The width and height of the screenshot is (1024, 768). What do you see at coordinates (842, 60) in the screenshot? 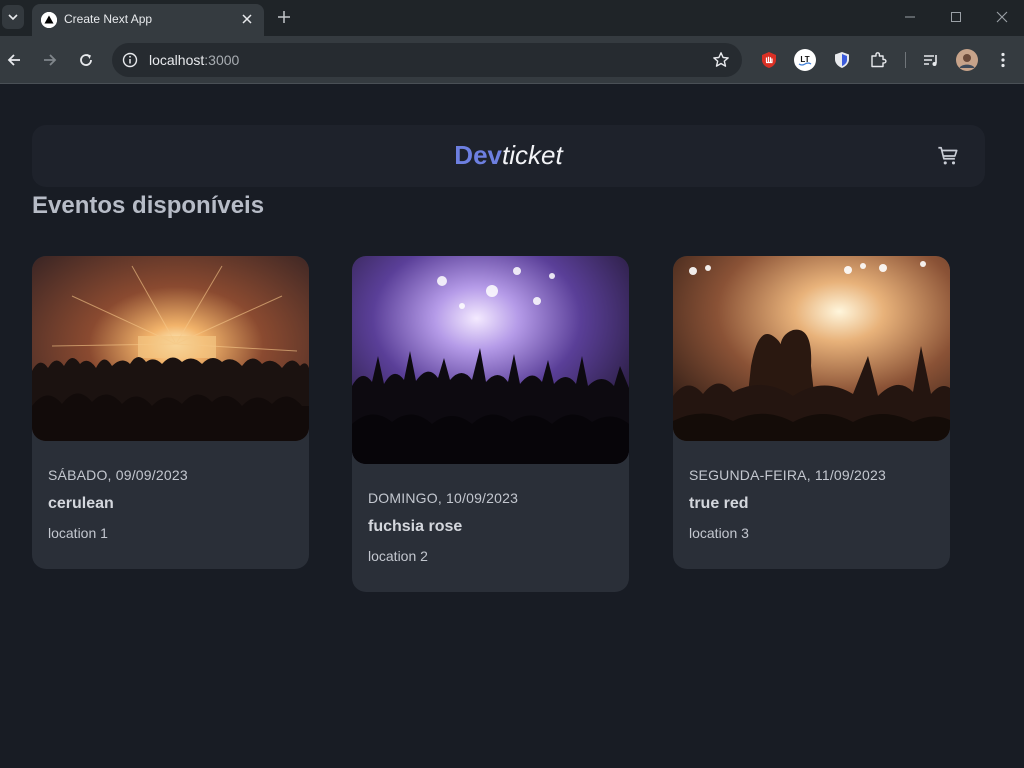
I see `shield-extension-icon` at bounding box center [842, 60].